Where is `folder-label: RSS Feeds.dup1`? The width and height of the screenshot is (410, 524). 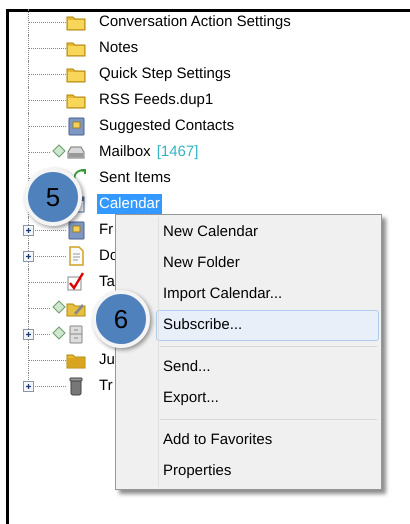 folder-label: RSS Feeds.dup1 is located at coordinates (156, 100).